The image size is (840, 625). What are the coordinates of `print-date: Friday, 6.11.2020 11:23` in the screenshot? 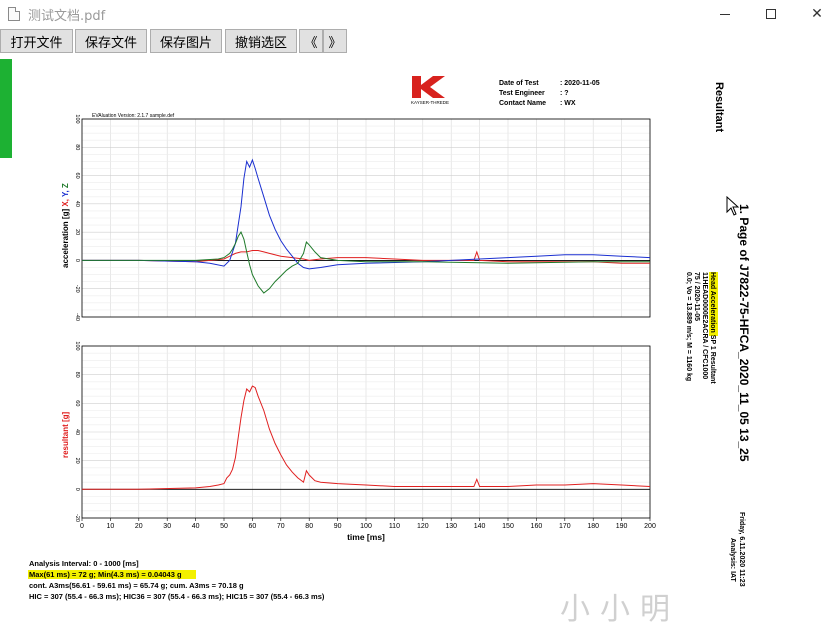 It's located at (741, 549).